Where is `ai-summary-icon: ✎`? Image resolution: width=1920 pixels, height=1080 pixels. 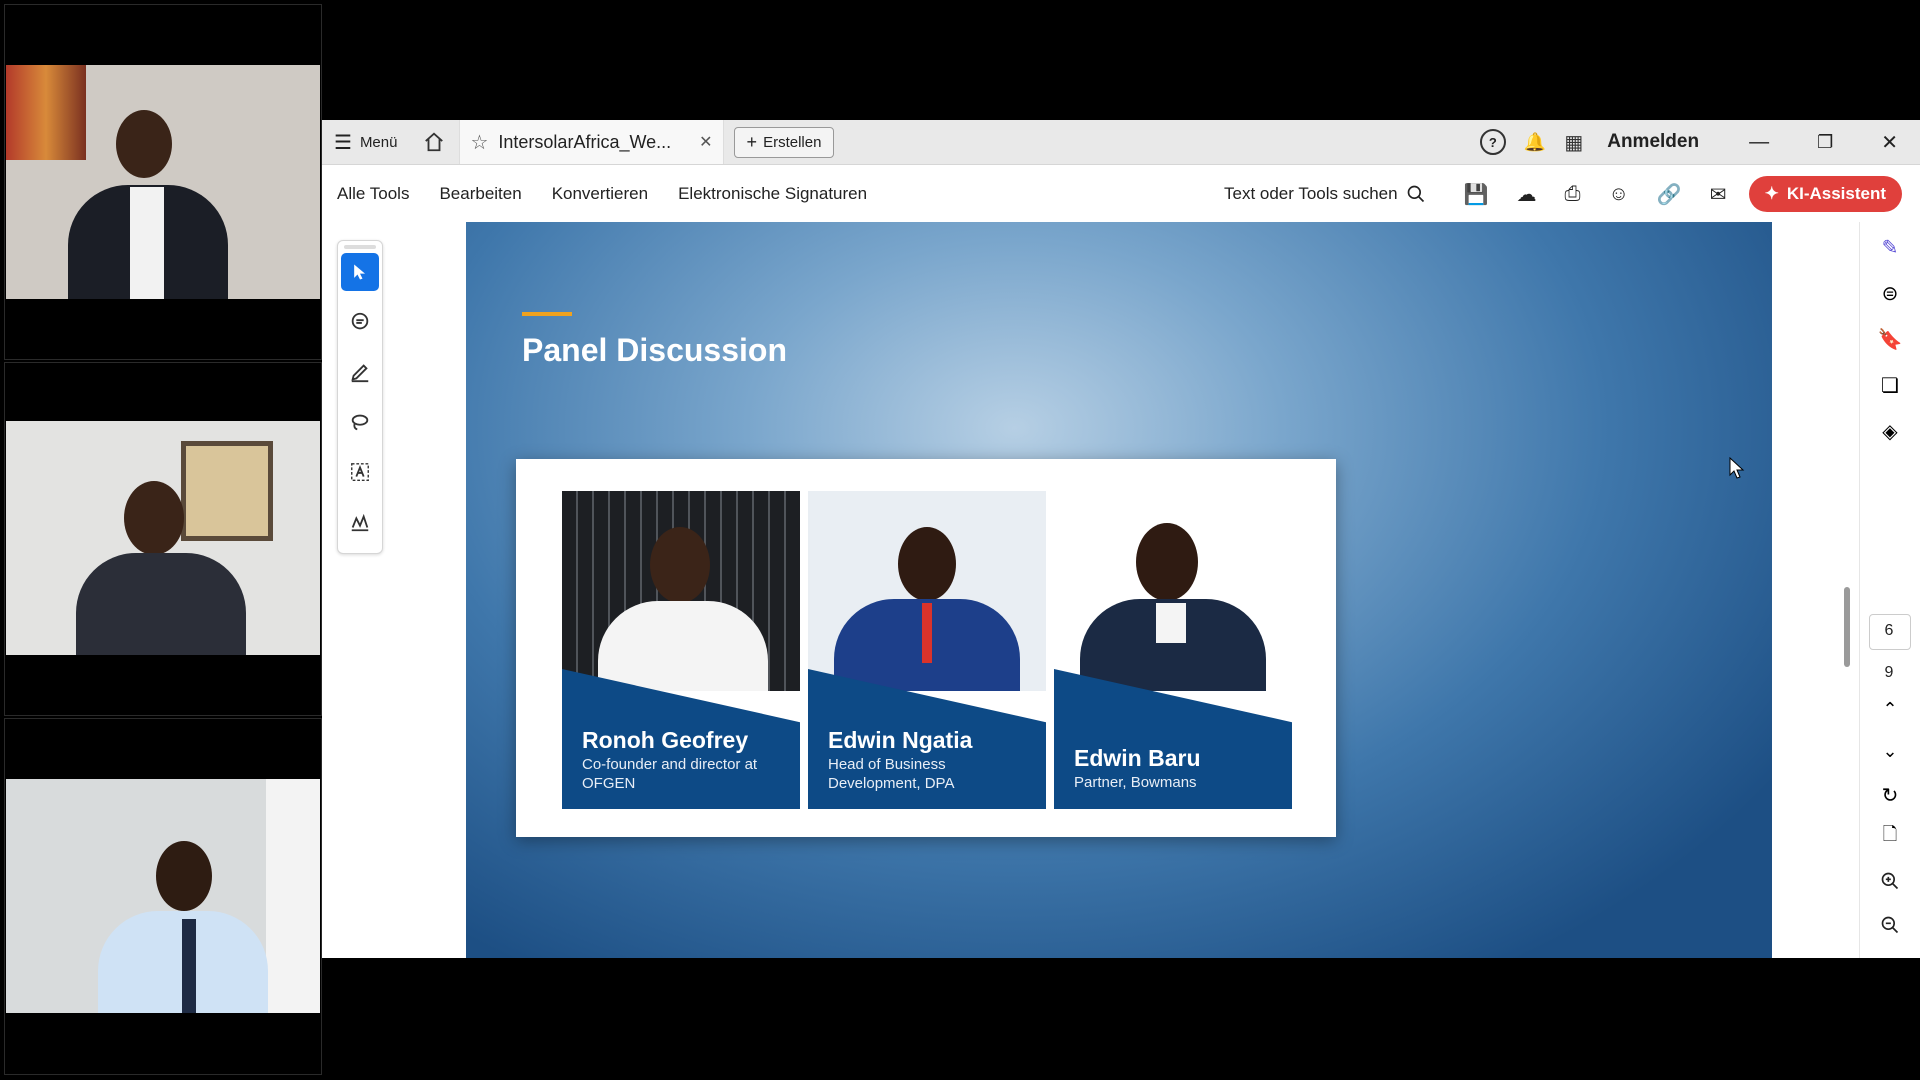
ai-summary-icon: ✎ is located at coordinates (1890, 247).